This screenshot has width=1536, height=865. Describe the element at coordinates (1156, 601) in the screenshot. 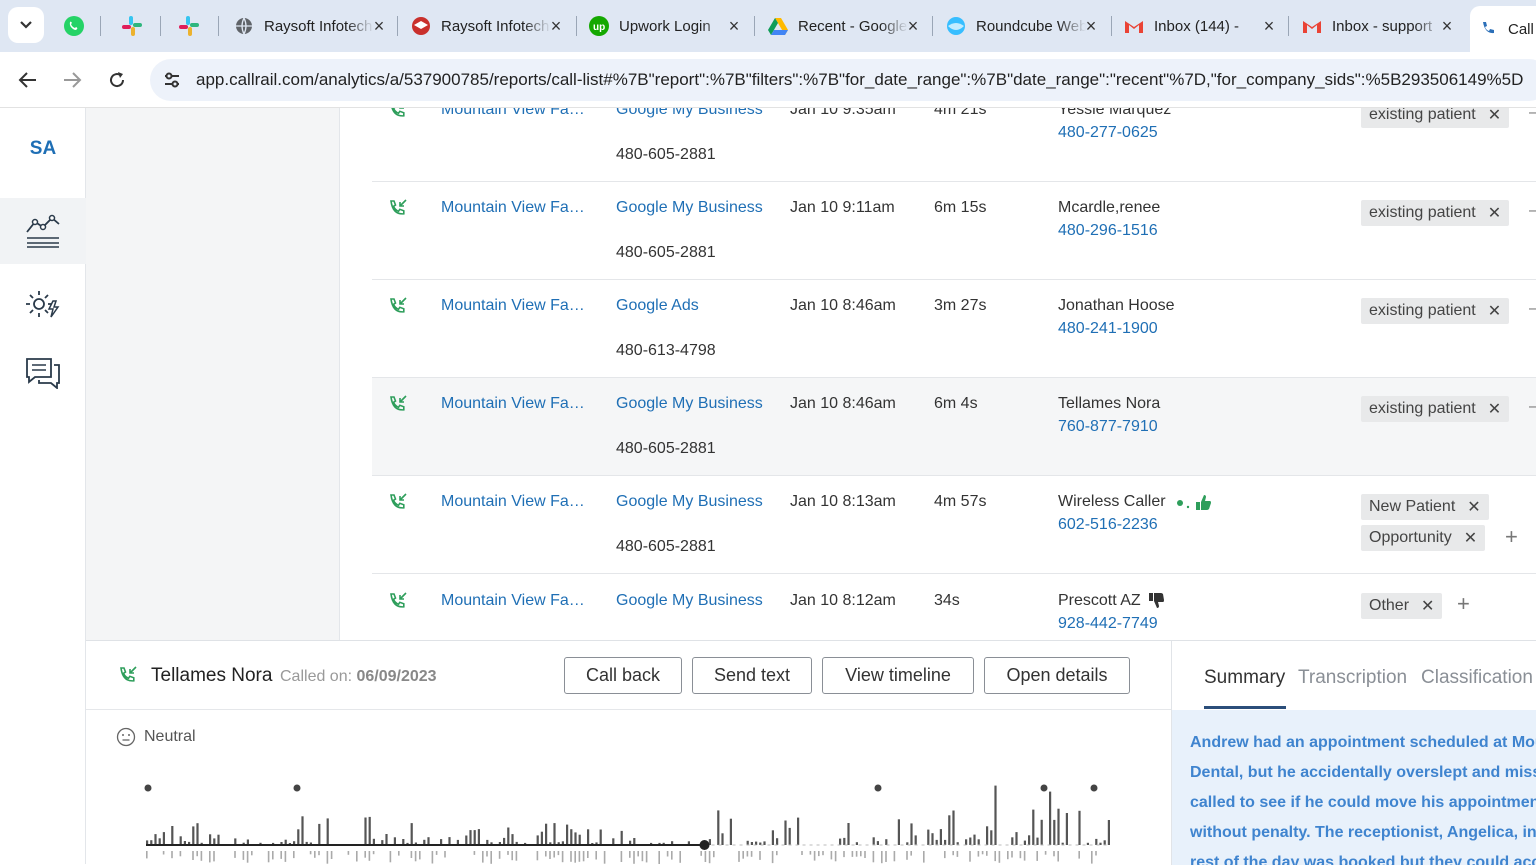

I see `thumbs-down-icon` at that location.